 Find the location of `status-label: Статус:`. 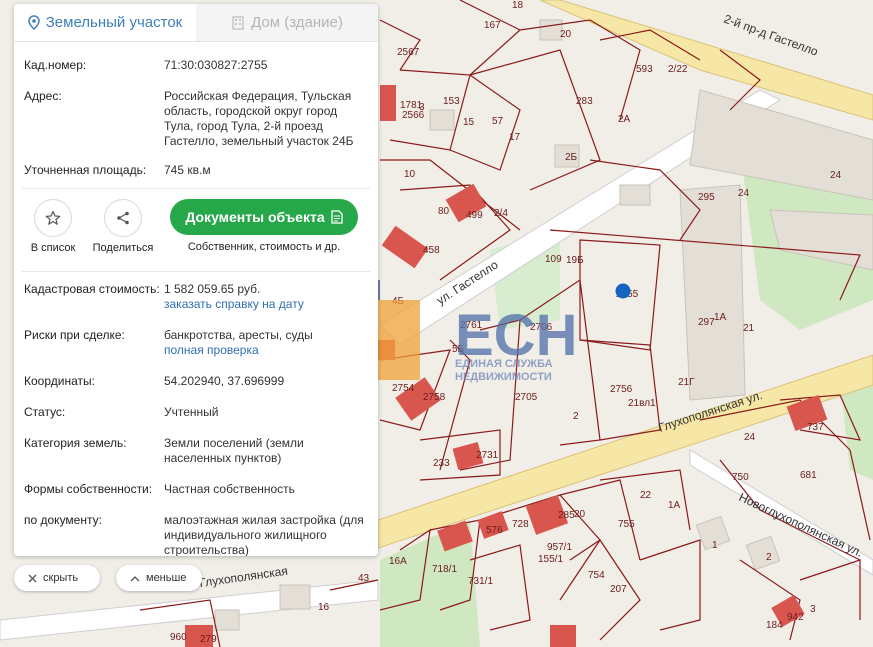

status-label: Статус: is located at coordinates (45, 412).